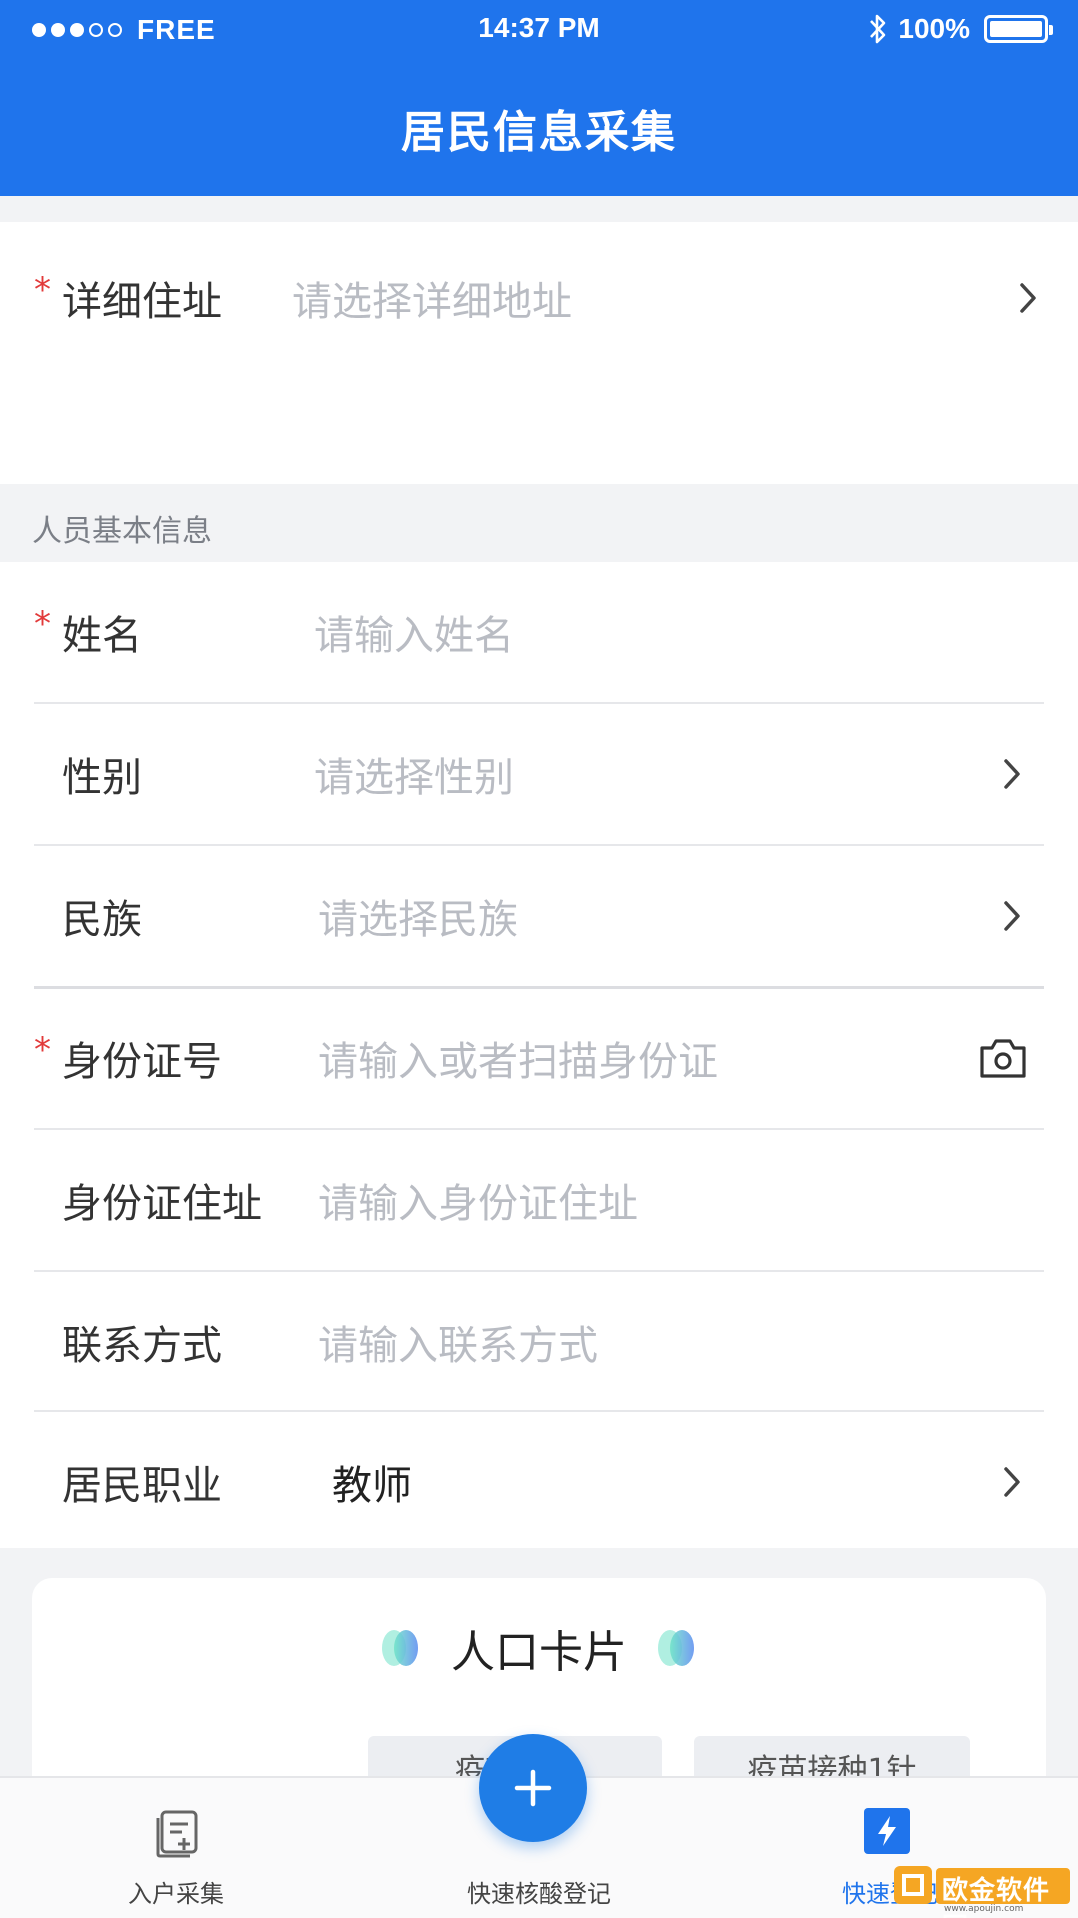 The image size is (1078, 1918). I want to click on name-row: * 姓名 请输入姓名, so click(539, 632).